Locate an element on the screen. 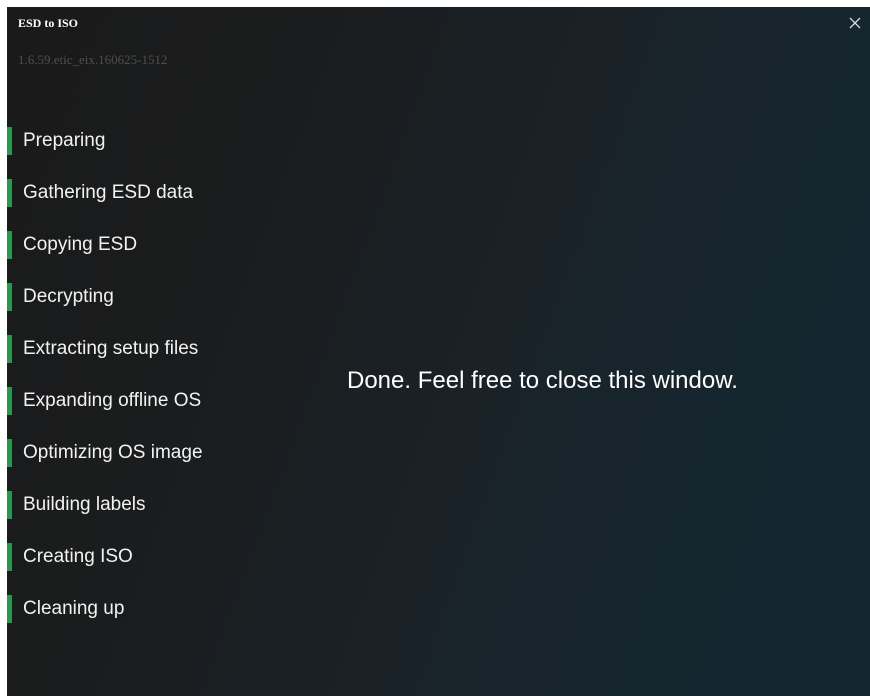 The width and height of the screenshot is (870, 696). step-label: Preparing is located at coordinates (64, 140).